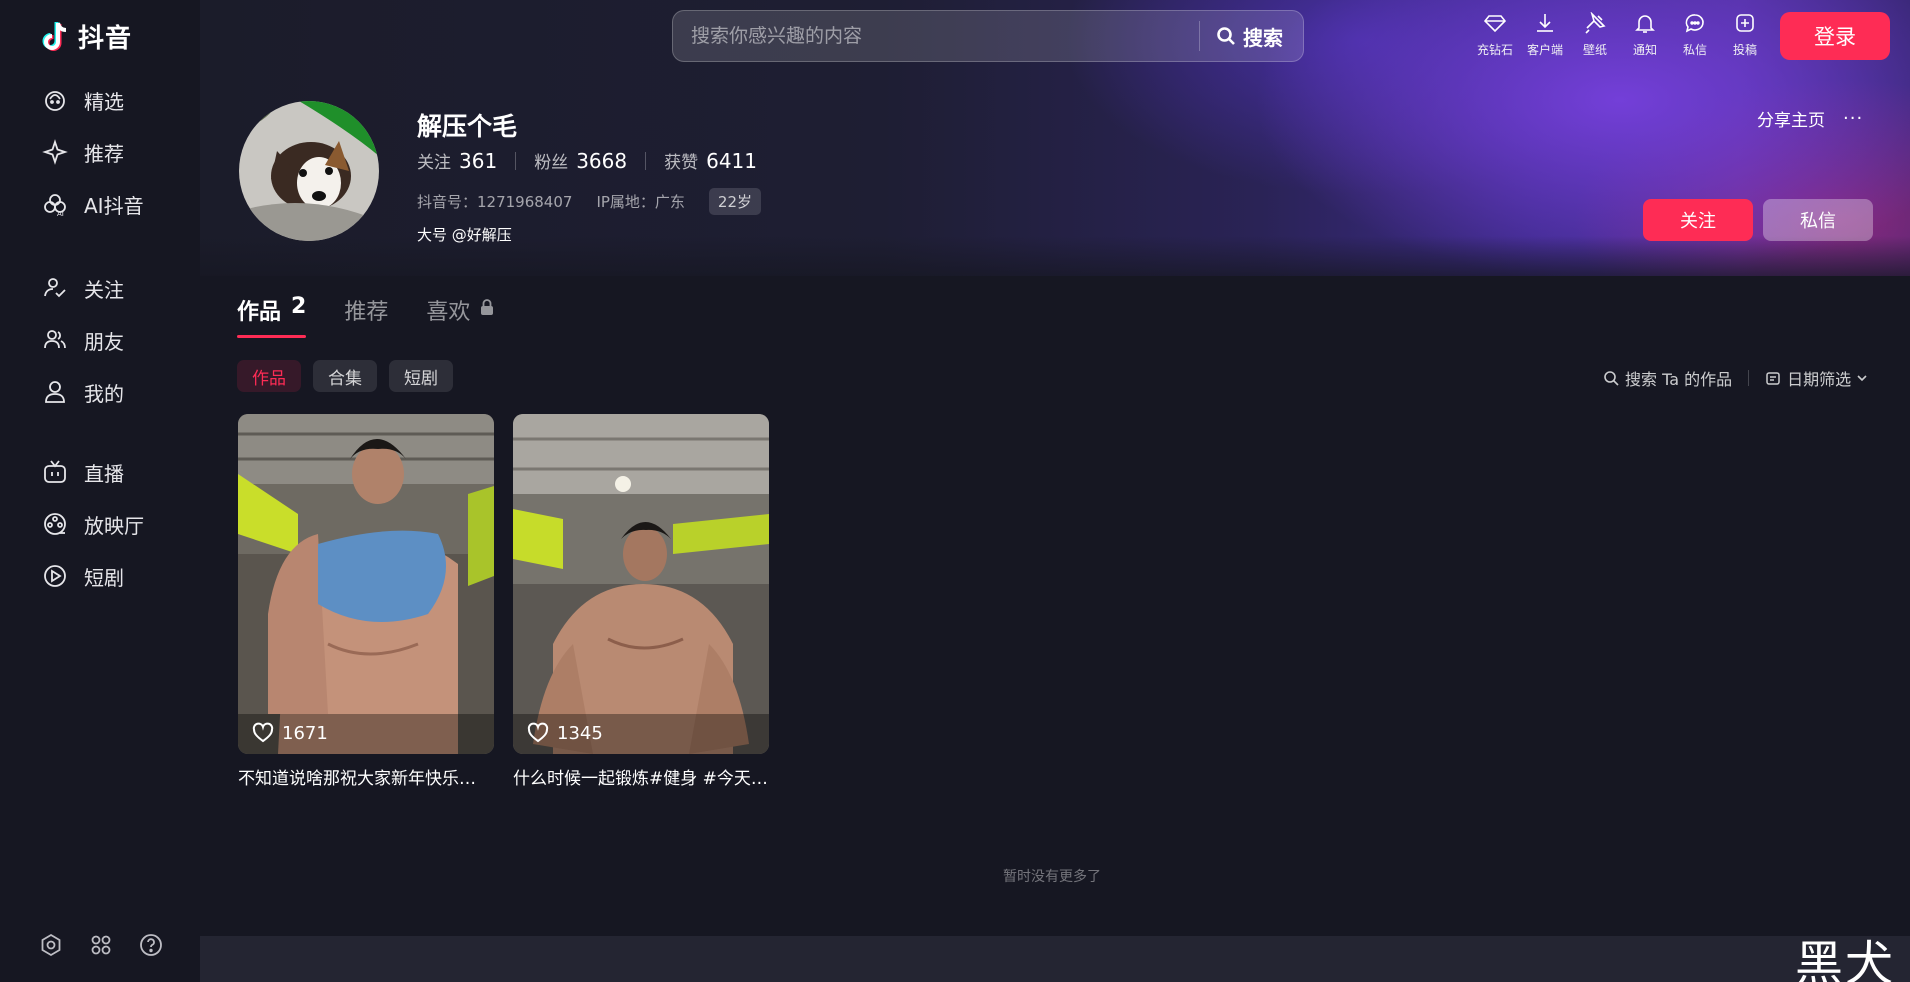  I want to click on heart-icon, so click(538, 732).